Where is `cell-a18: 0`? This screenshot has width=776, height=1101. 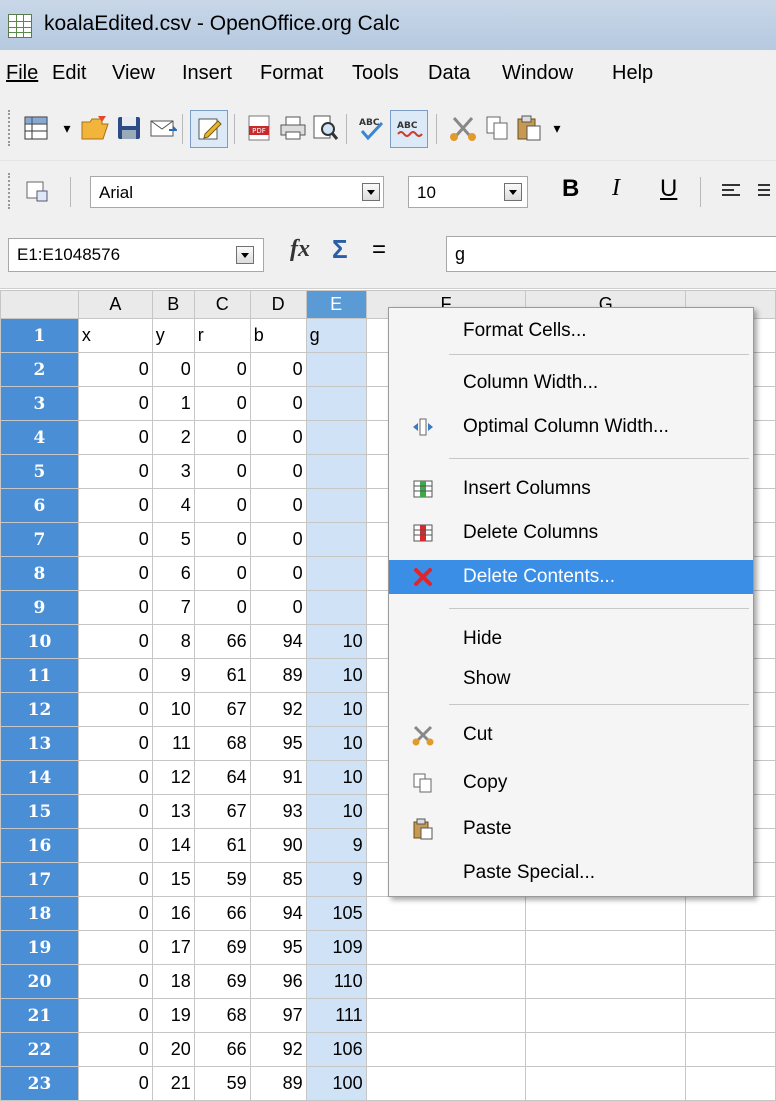
cell-a18: 0 is located at coordinates (115, 913).